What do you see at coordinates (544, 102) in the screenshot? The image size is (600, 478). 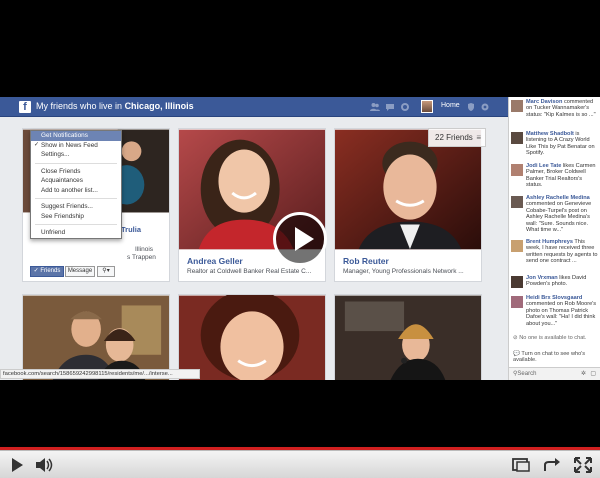 I see `ticker-name: Marc Davison` at bounding box center [544, 102].